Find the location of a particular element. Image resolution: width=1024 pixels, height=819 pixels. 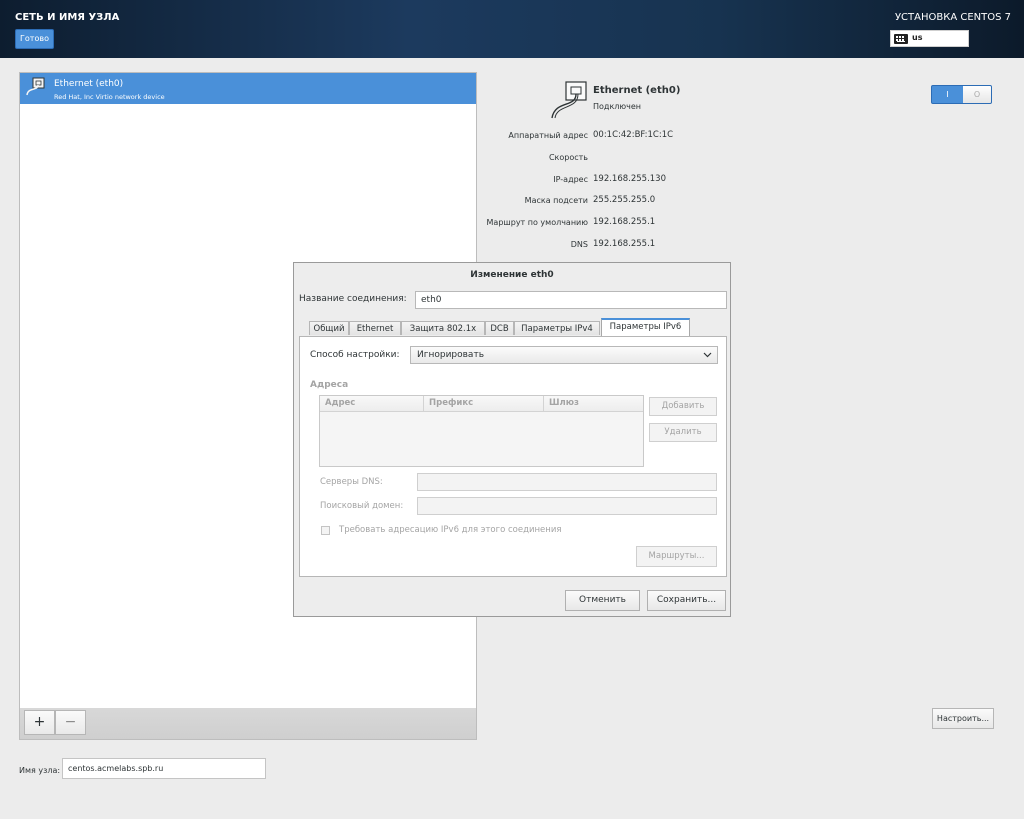

tab-ipv6: Параметры IPv6 is located at coordinates (645, 327).